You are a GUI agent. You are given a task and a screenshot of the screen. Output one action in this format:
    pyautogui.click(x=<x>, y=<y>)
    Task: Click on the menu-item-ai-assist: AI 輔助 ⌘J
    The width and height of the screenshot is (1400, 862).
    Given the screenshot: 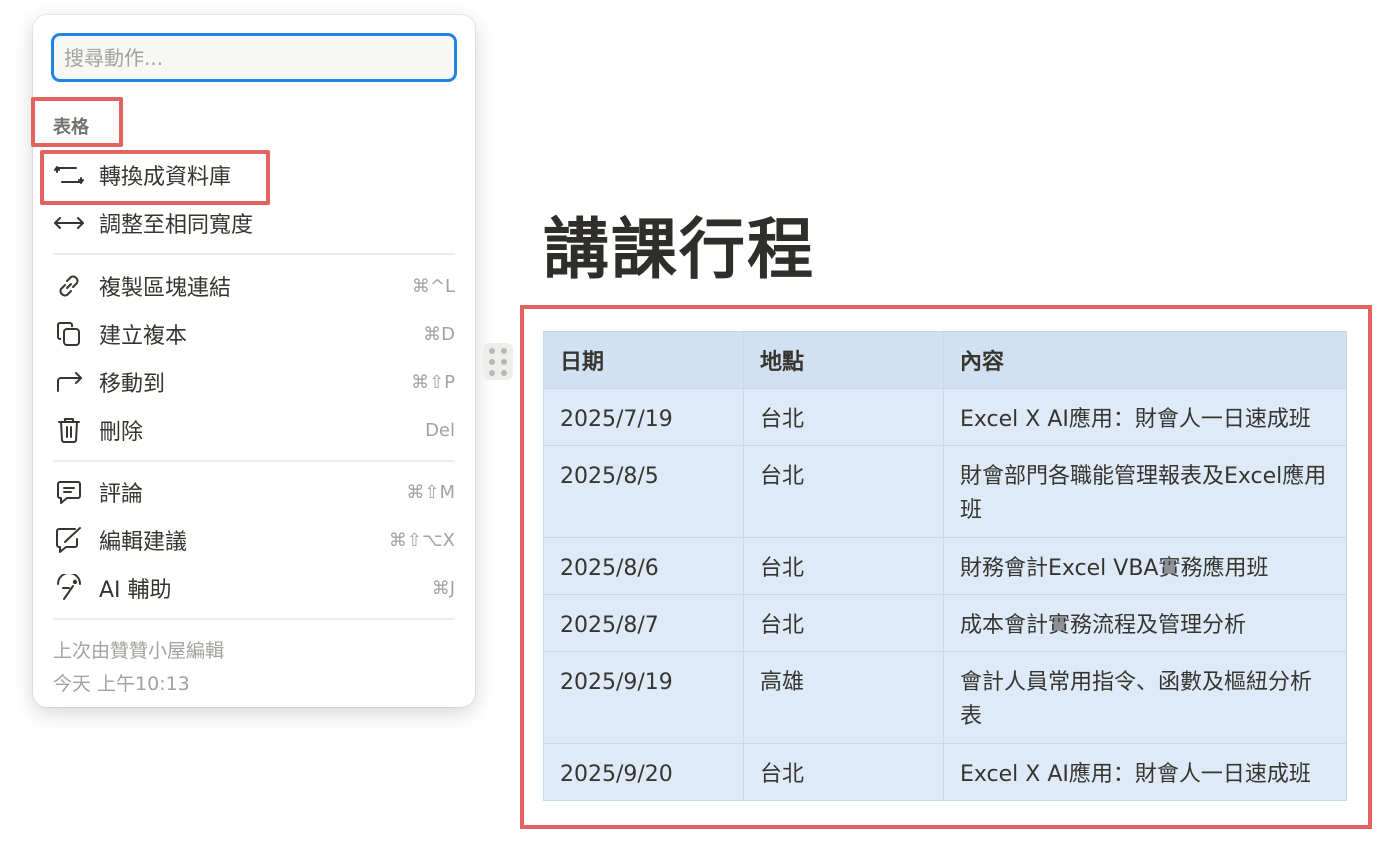 What is the action you would take?
    pyautogui.click(x=254, y=588)
    